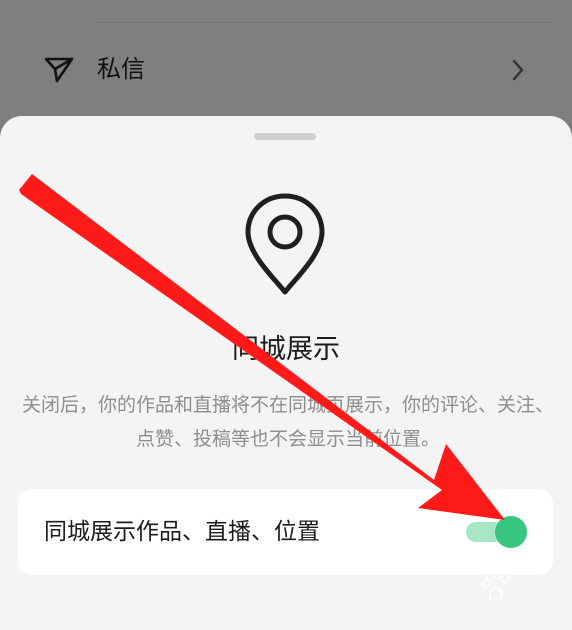  I want to click on setting-label: 同城展示作品、直播、位置, so click(182, 532).